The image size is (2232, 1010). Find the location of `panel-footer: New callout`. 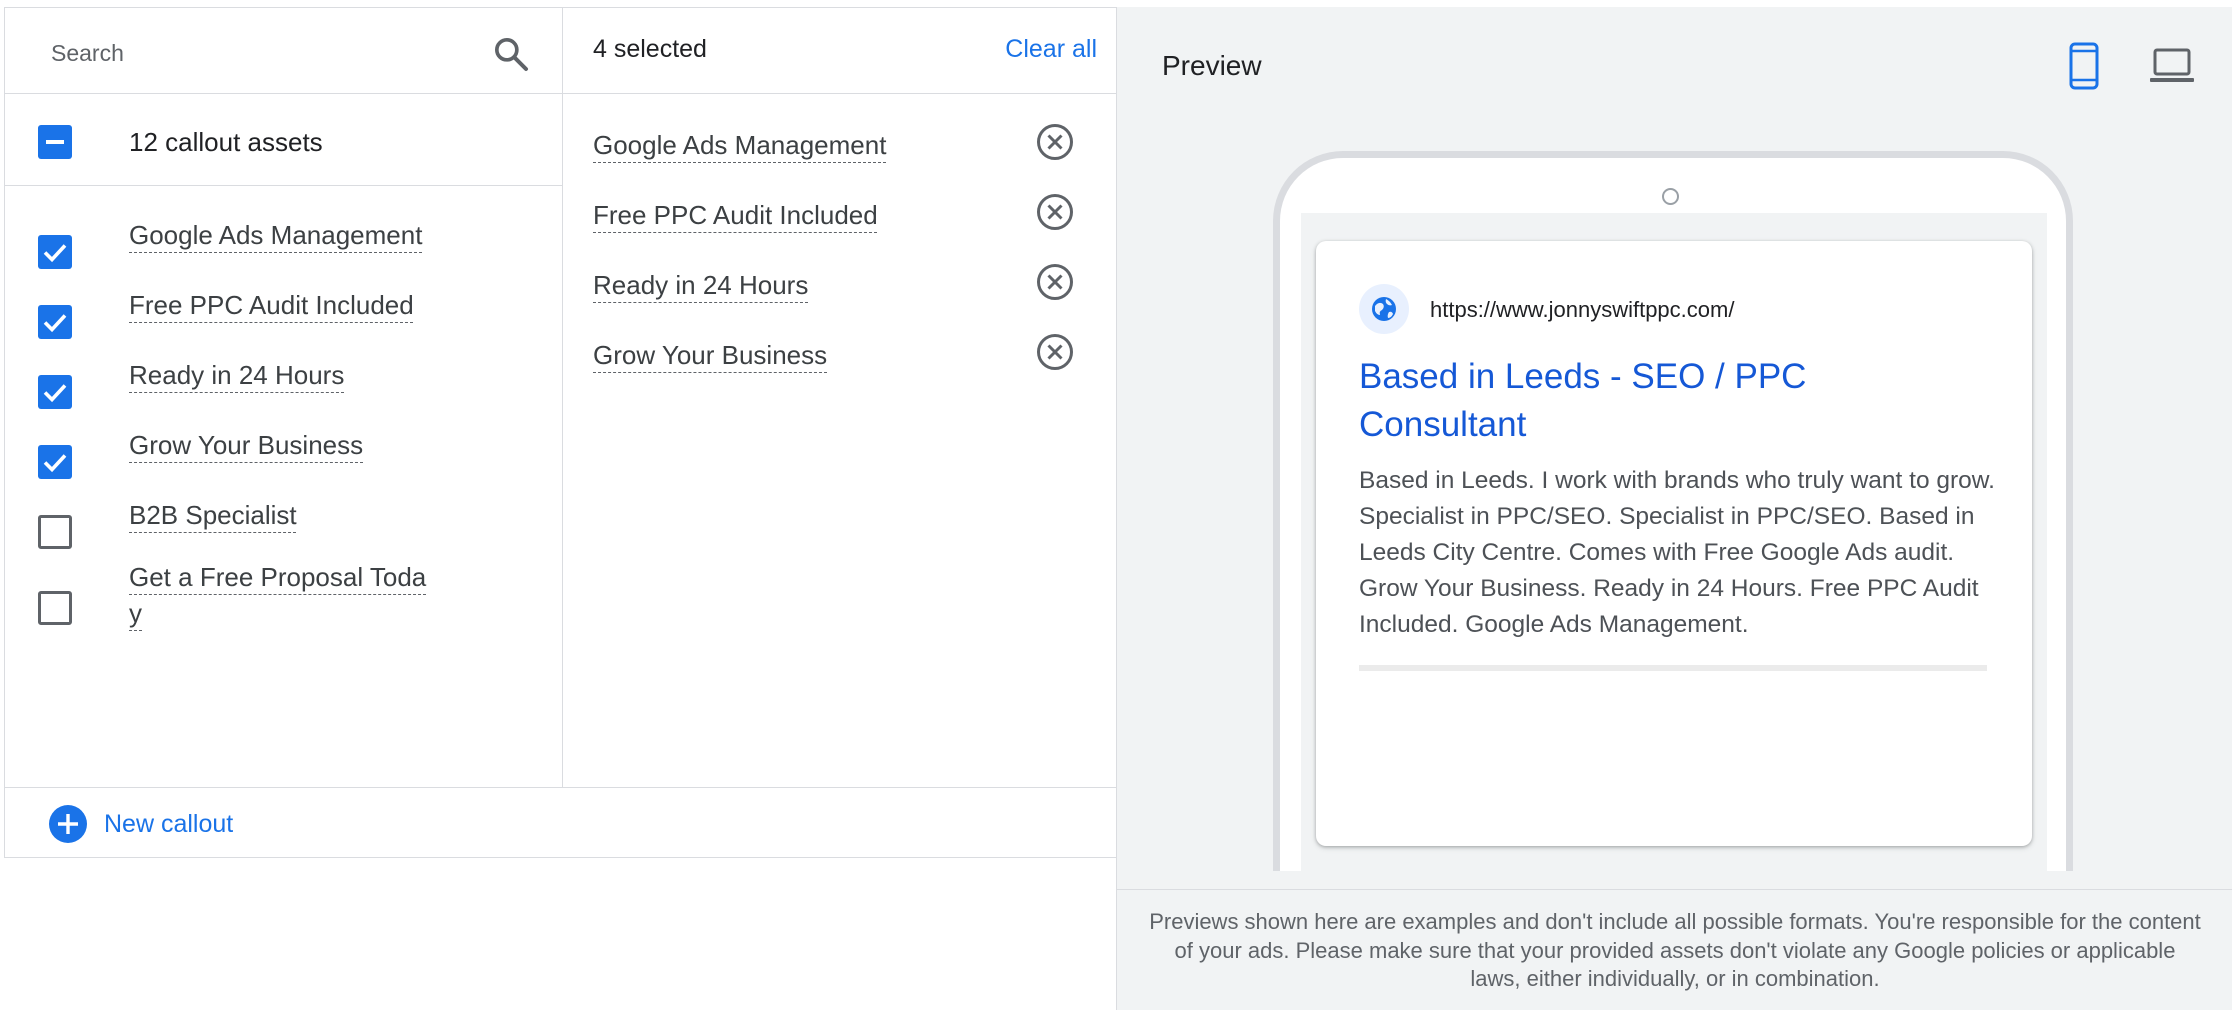

panel-footer: New callout is located at coordinates (561, 823).